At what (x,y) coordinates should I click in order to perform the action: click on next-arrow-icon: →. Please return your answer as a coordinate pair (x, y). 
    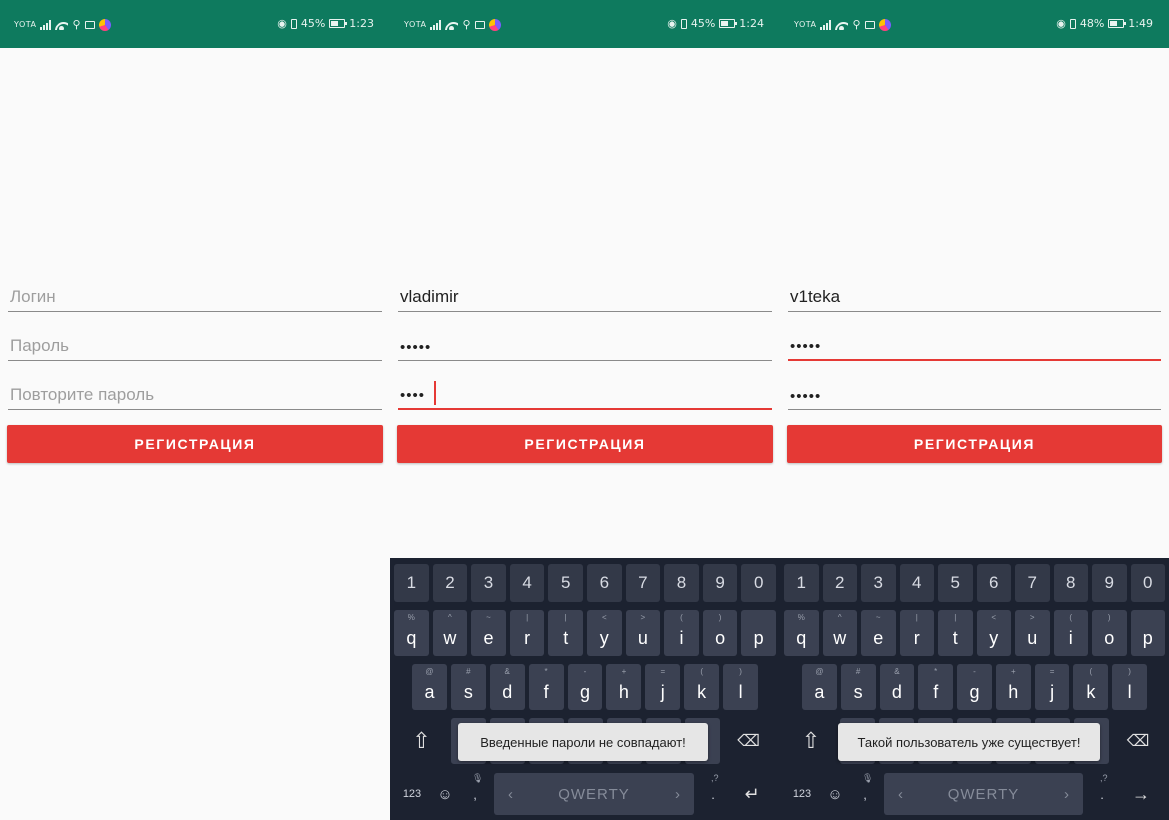
    Looking at the image, I should click on (1141, 794).